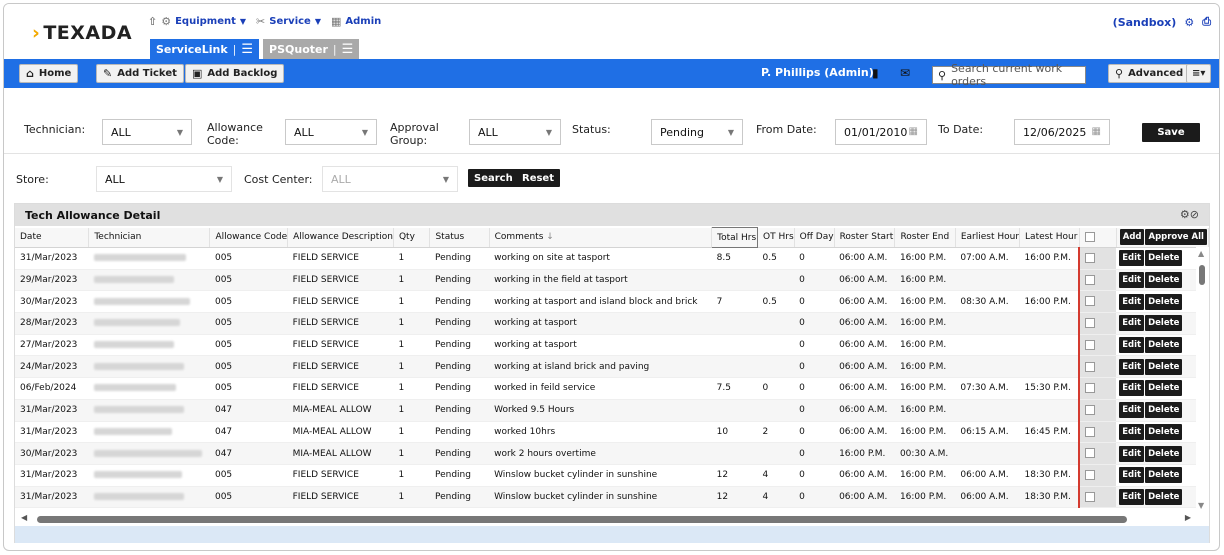 Image resolution: width=1224 pixels, height=555 pixels. I want to click on technician-select: ALL ▼, so click(147, 132).